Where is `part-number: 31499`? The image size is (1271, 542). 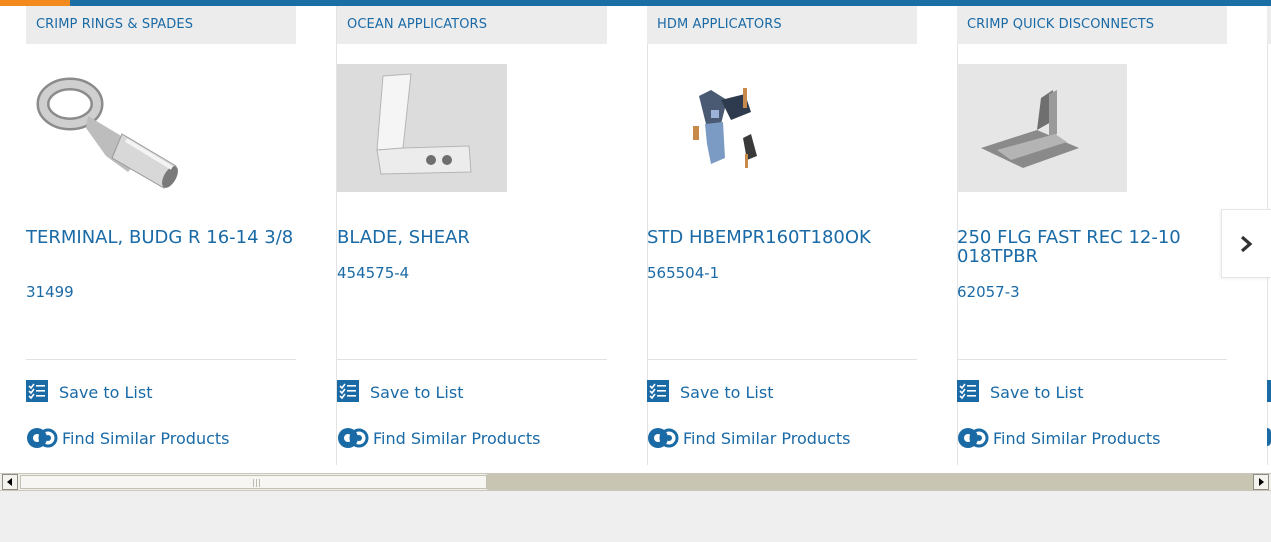
part-number: 31499 is located at coordinates (50, 292).